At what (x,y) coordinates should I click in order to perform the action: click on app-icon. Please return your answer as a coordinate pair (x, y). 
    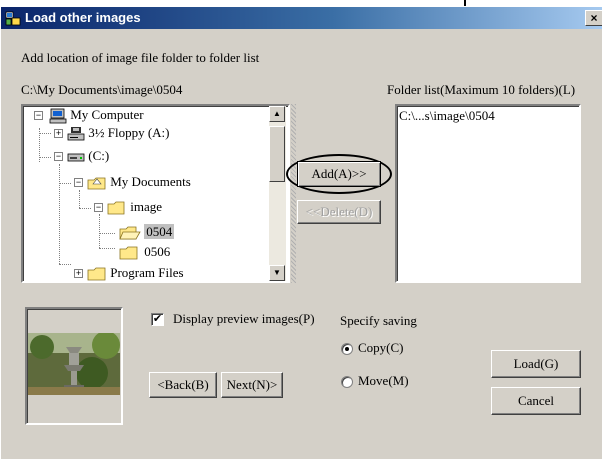
    Looking at the image, I should click on (13, 18).